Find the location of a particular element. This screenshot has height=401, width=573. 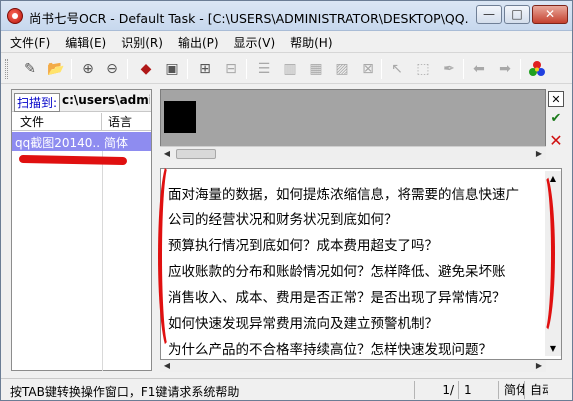

text-line: 如何快速发现异常费用流向及建立预警机制？ is located at coordinates (303, 324).